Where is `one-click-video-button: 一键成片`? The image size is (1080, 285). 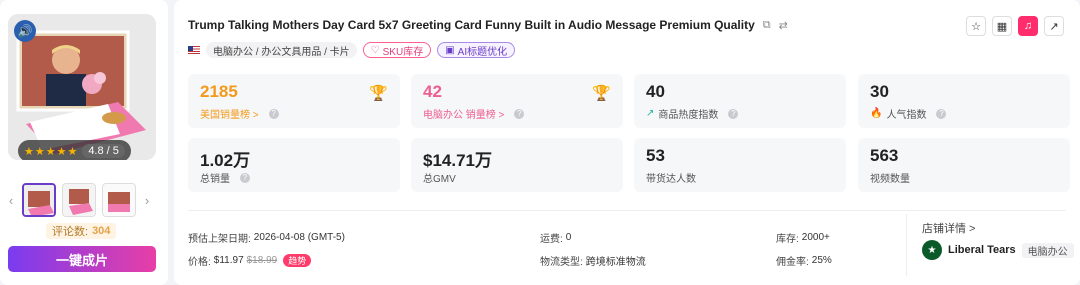 one-click-video-button: 一键成片 is located at coordinates (82, 259).